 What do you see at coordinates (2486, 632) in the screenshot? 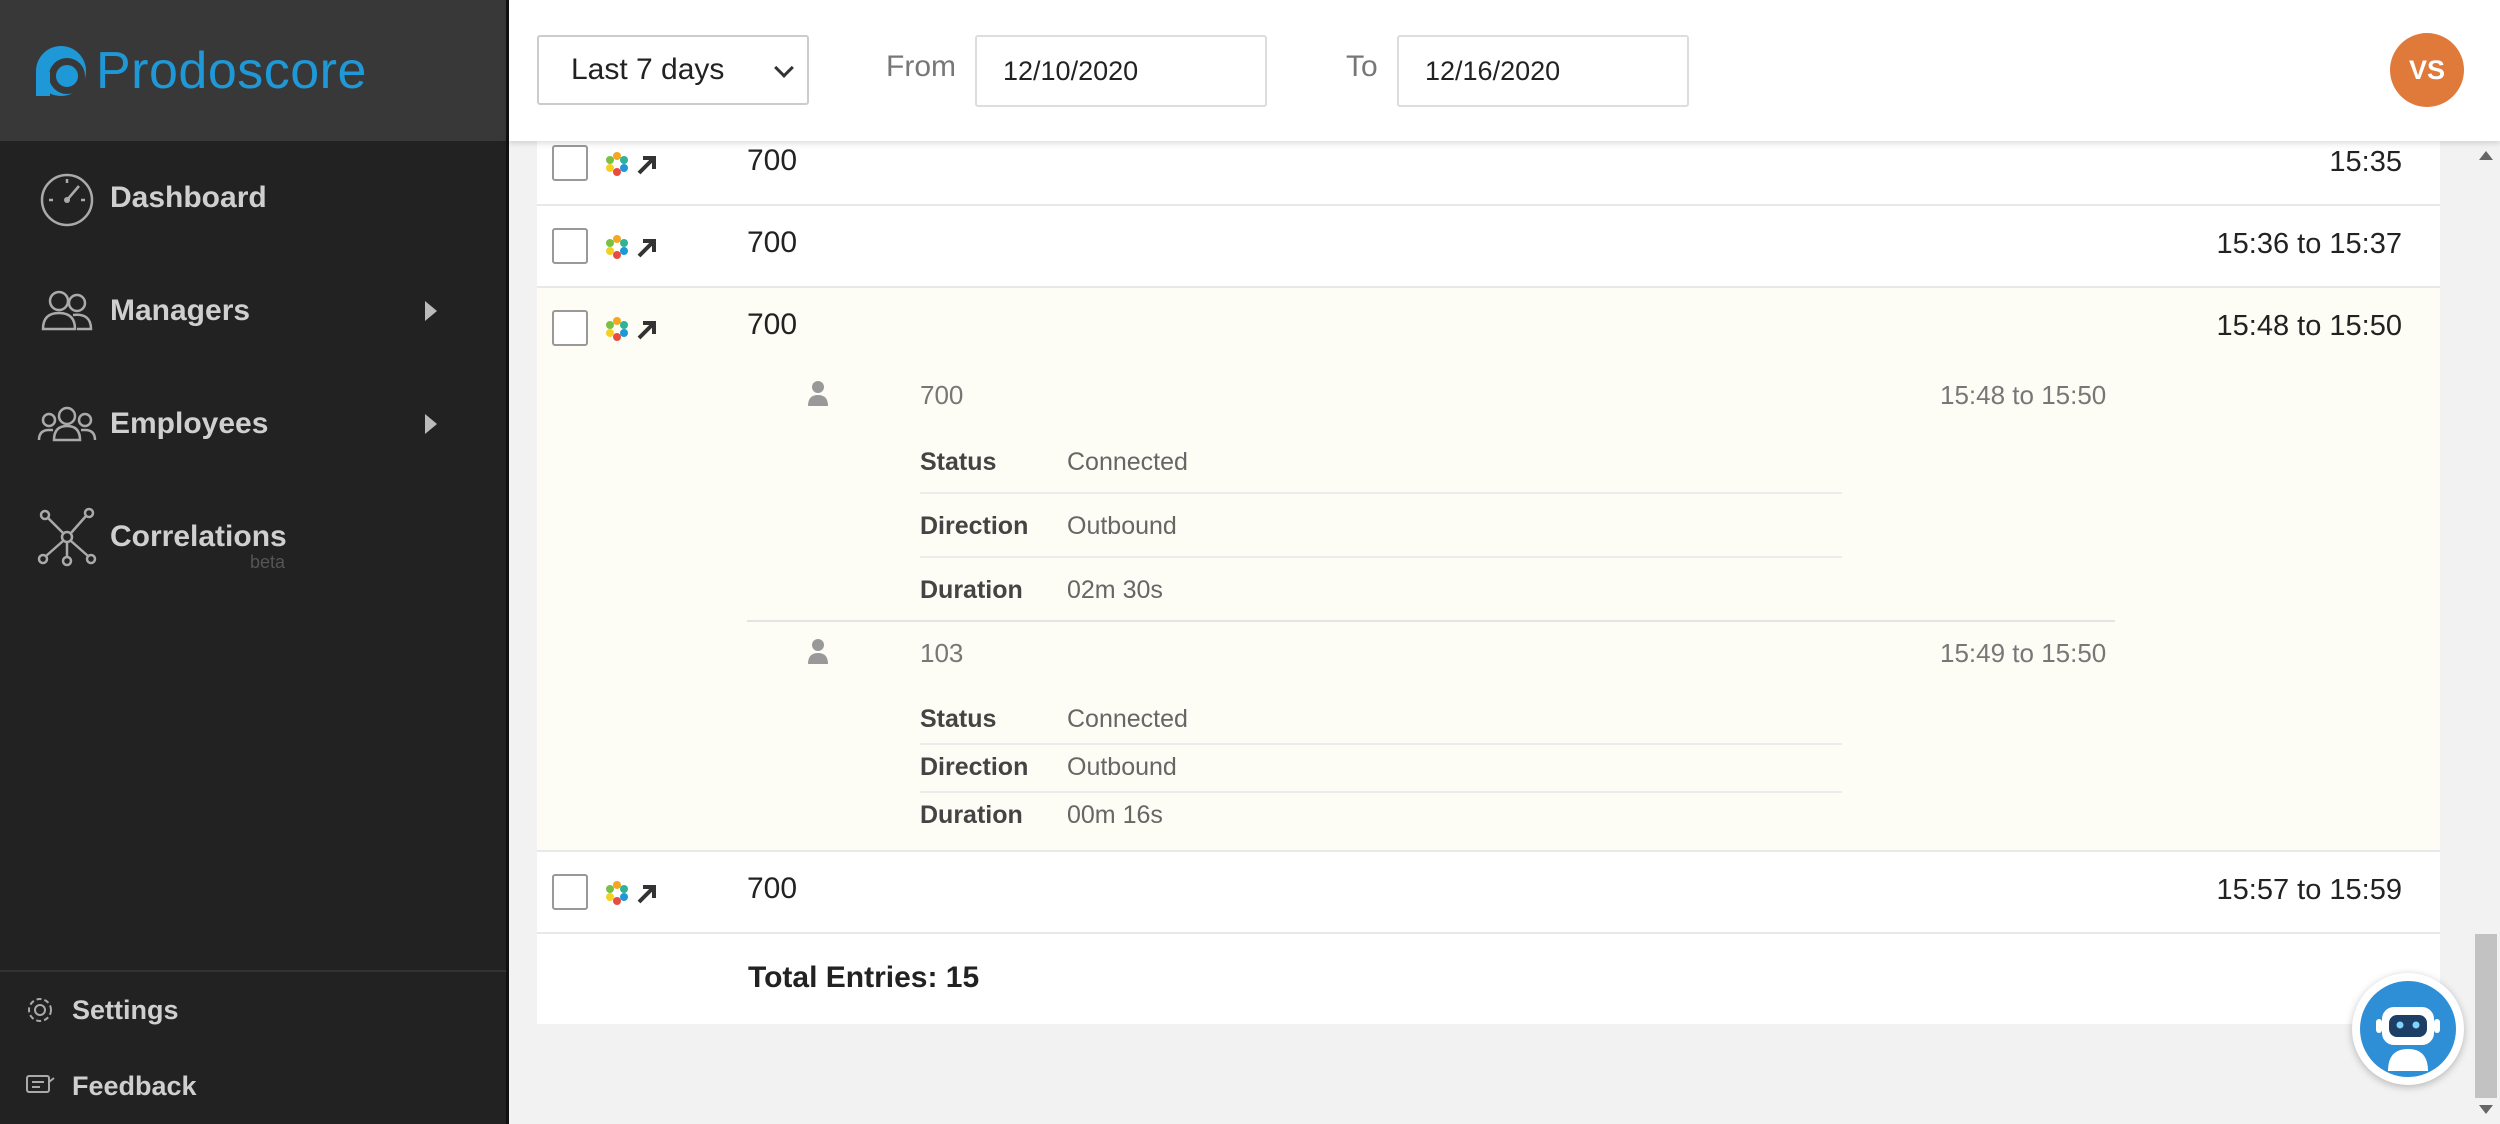
I see `scrollbar` at bounding box center [2486, 632].